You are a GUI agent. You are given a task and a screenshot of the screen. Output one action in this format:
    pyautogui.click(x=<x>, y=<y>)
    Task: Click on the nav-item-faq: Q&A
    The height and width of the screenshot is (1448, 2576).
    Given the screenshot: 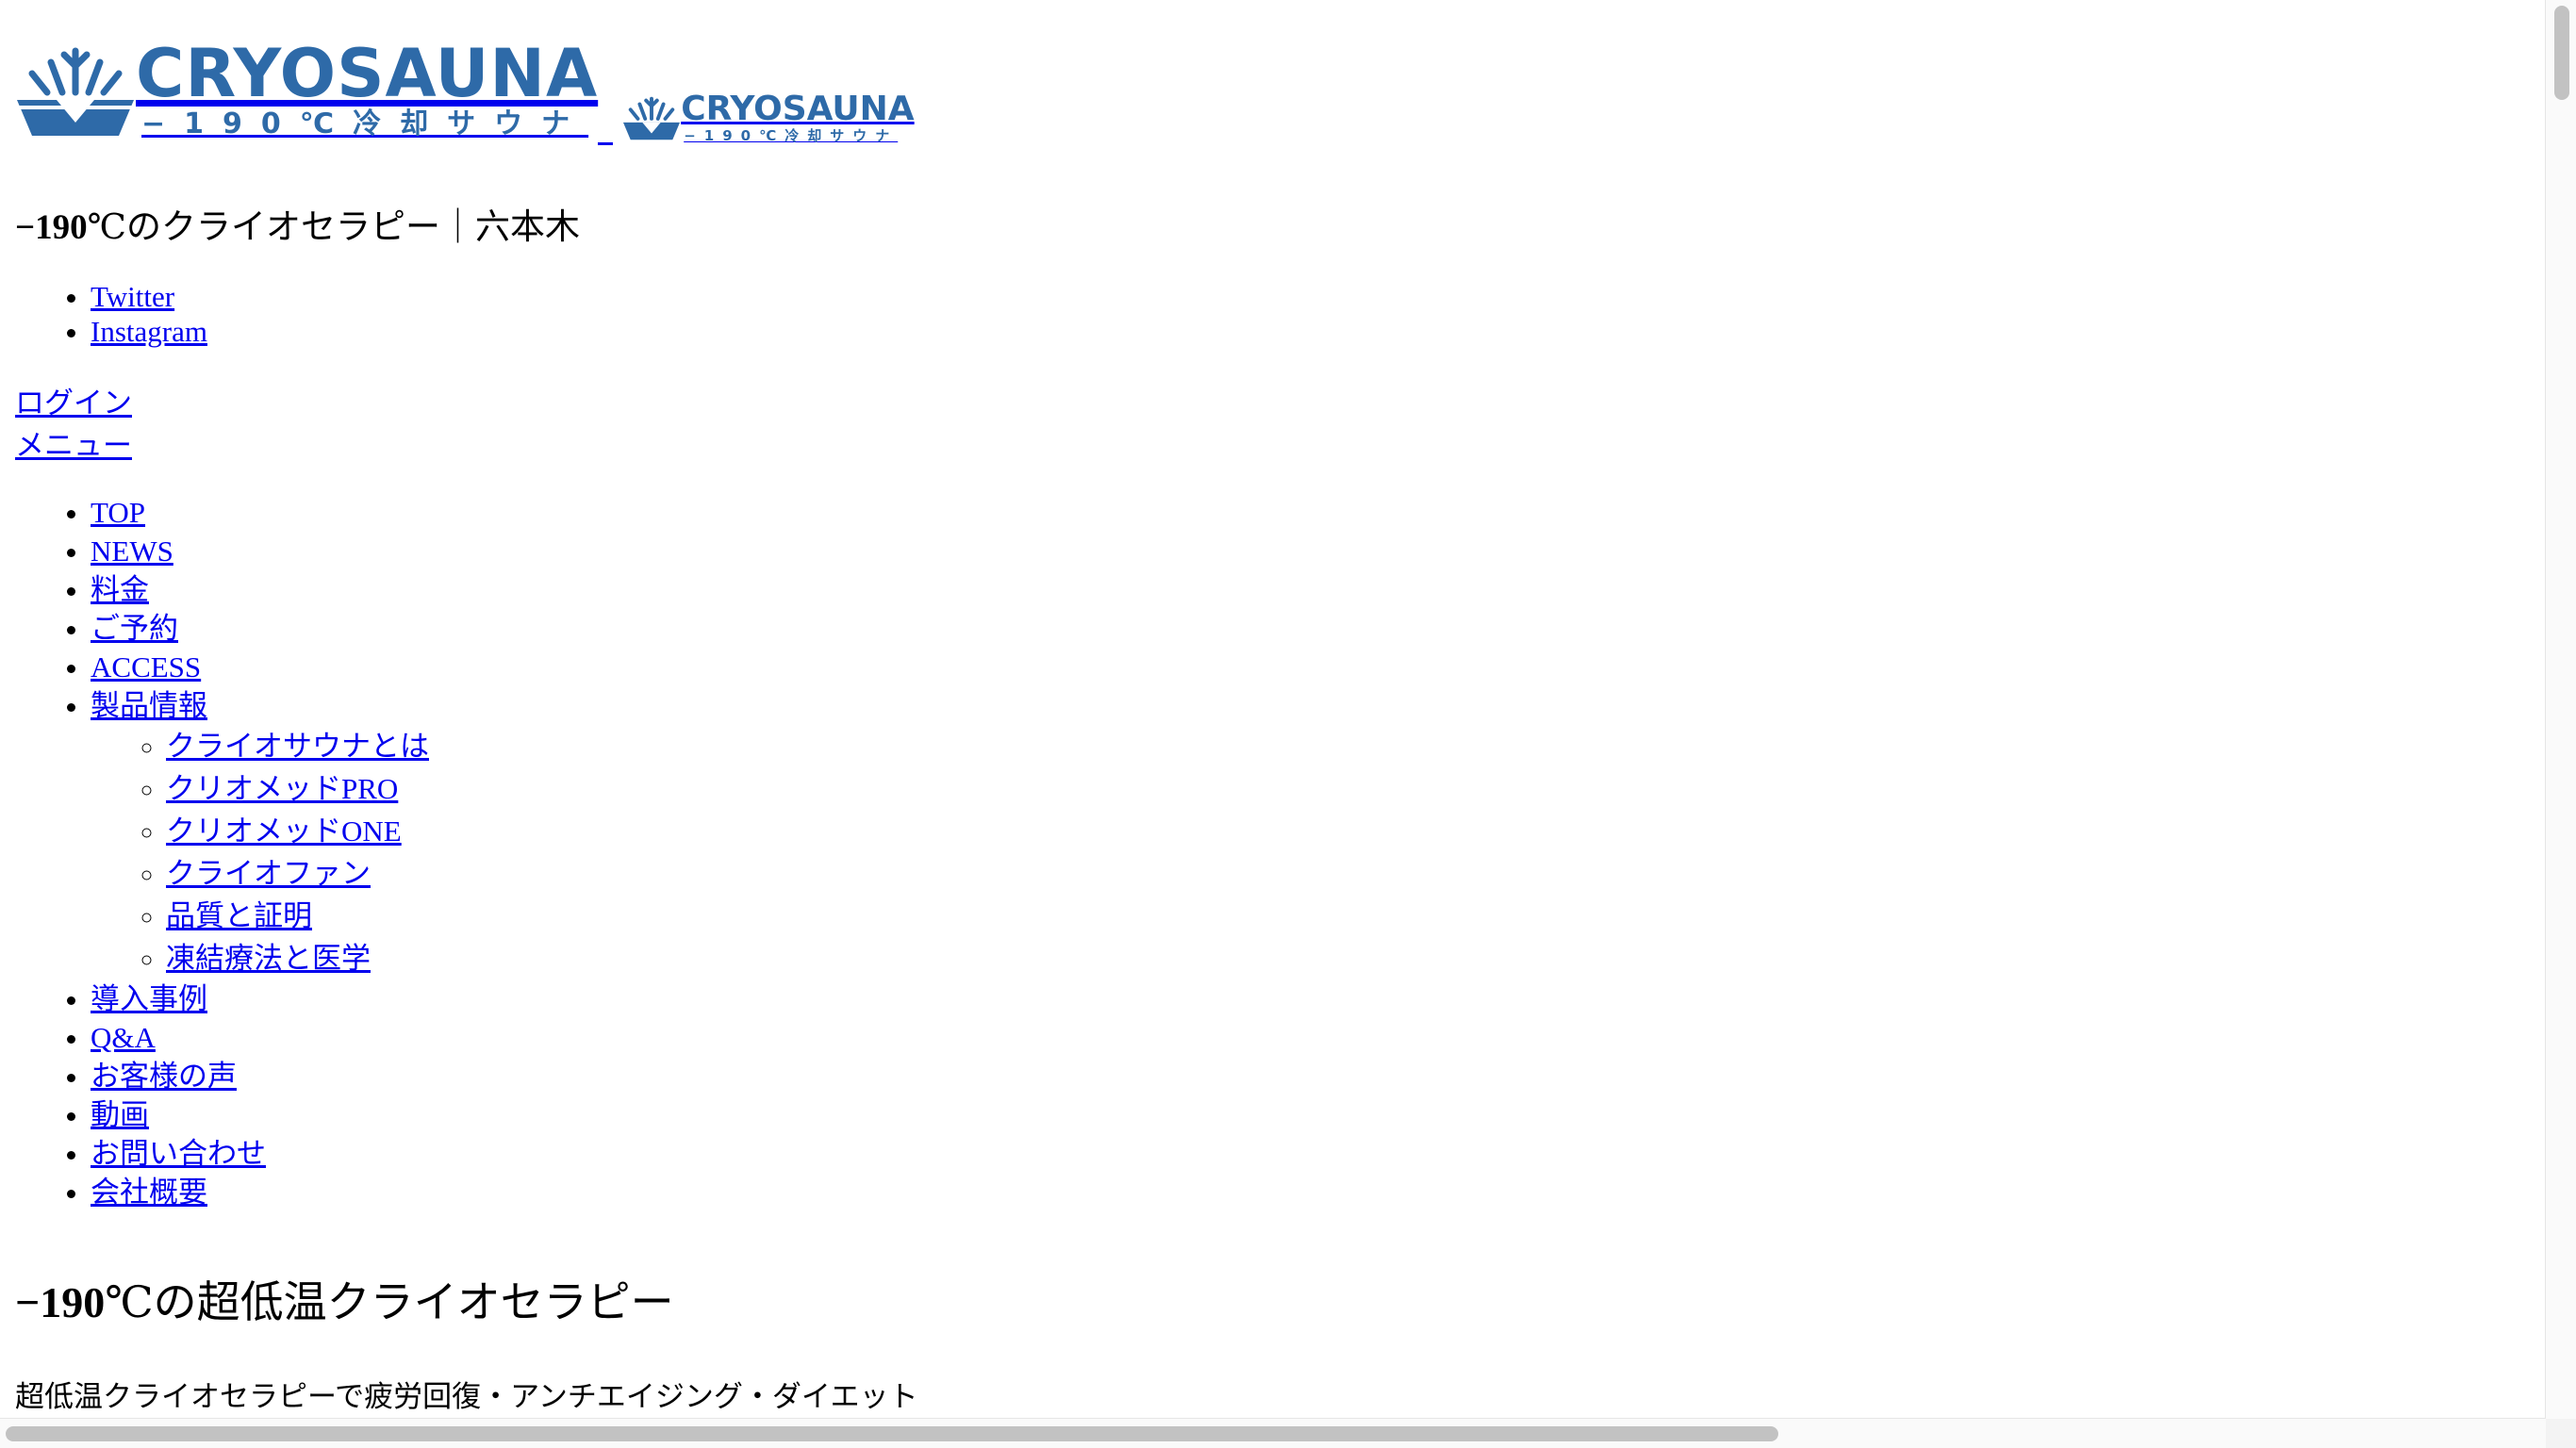 What is the action you would take?
    pyautogui.click(x=260, y=1037)
    